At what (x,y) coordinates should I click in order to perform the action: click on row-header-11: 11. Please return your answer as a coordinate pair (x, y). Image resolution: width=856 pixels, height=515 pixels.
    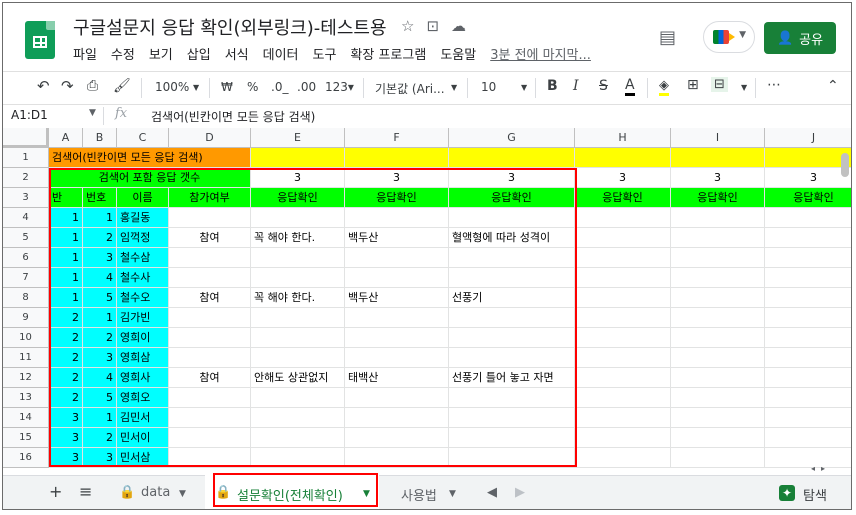
    Looking at the image, I should click on (26, 358).